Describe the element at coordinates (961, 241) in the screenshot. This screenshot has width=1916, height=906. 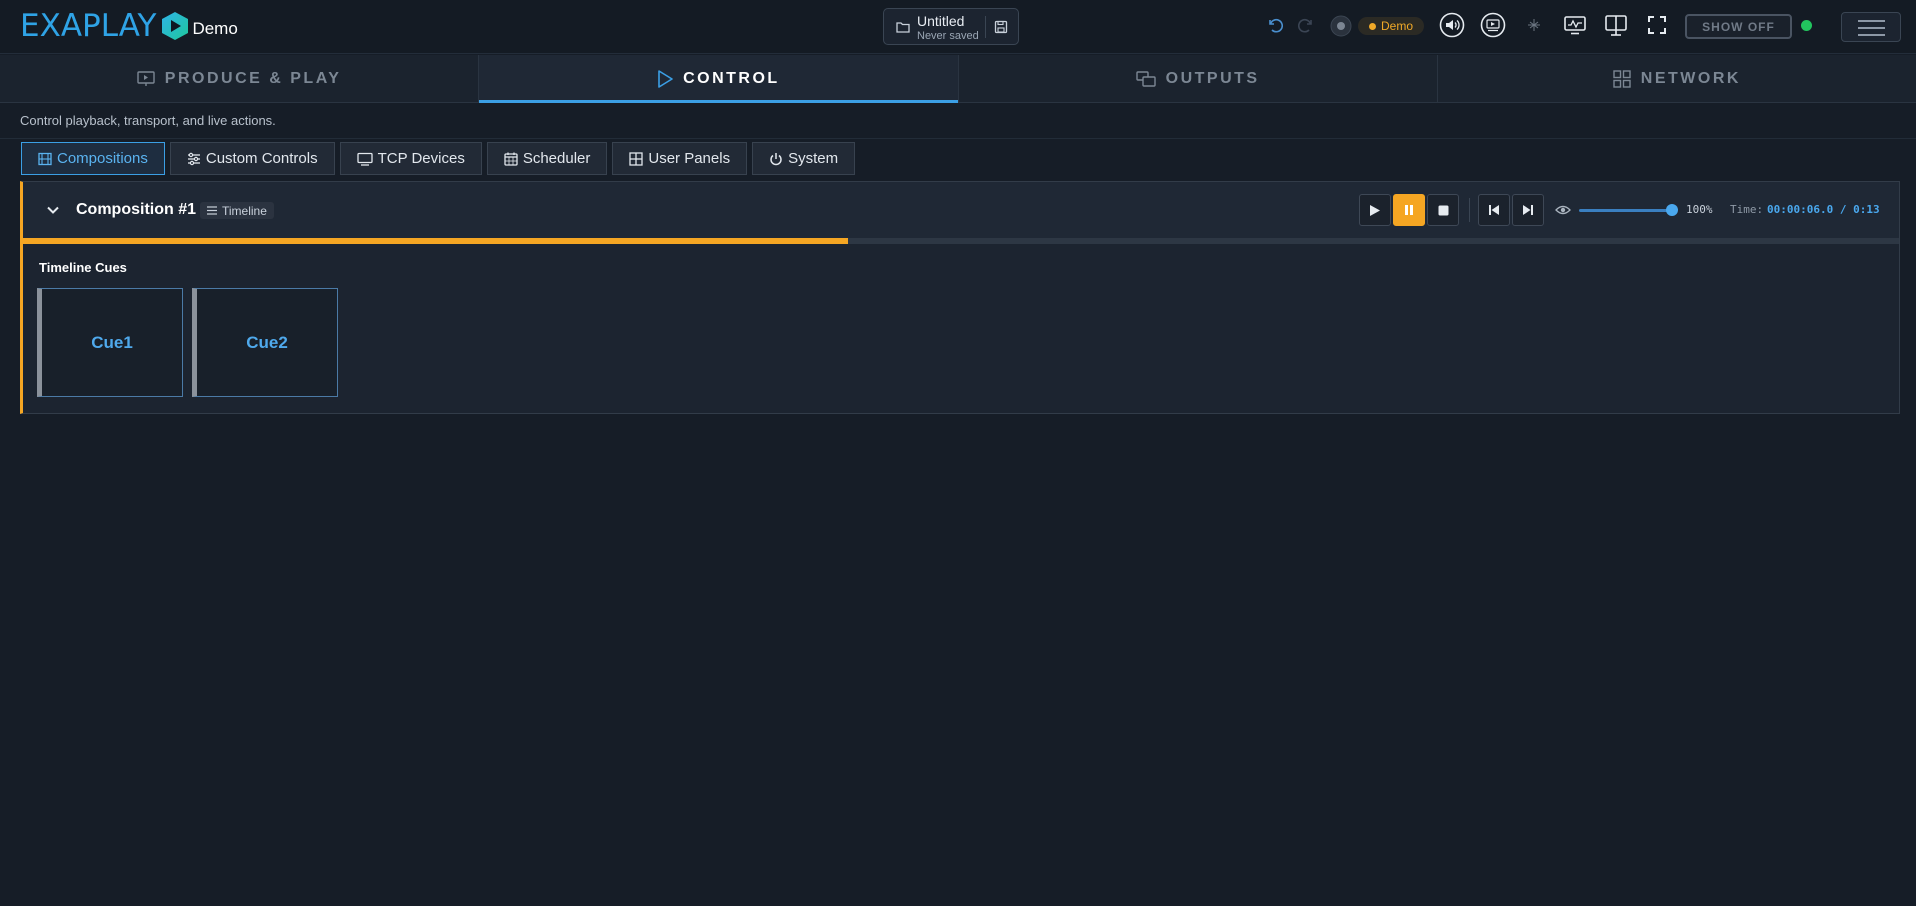
I see `playback-progress-bar` at that location.